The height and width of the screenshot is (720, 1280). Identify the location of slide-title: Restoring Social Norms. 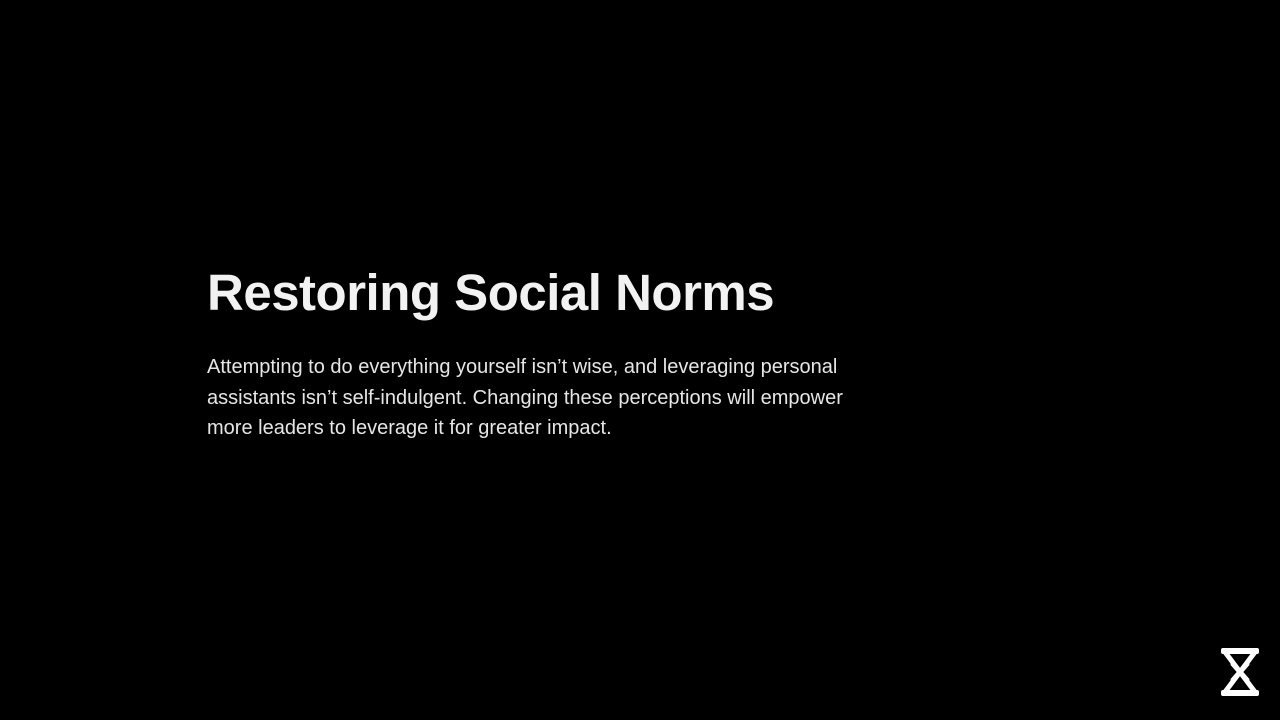
(491, 292).